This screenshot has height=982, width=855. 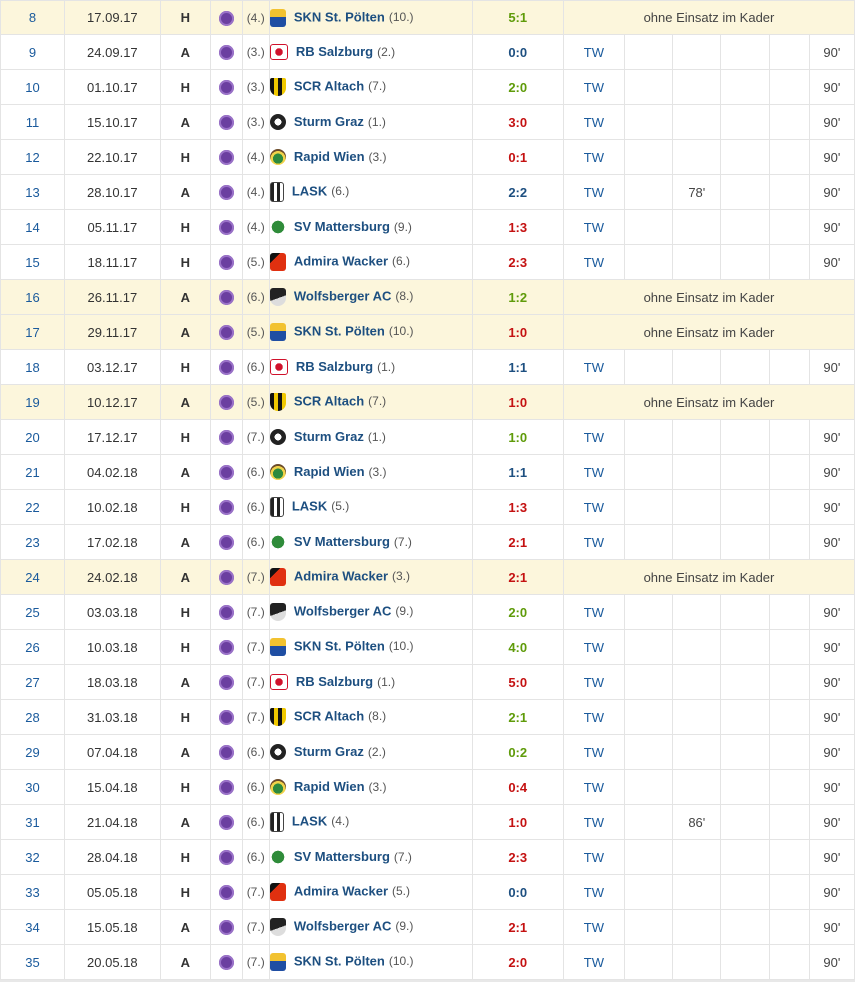 I want to click on matchday-link: 35, so click(x=32, y=962).